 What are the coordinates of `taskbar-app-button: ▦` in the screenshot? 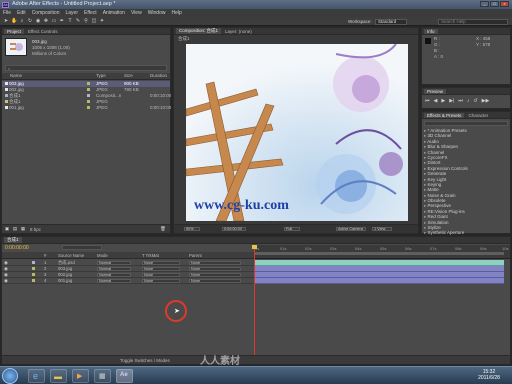 It's located at (102, 376).